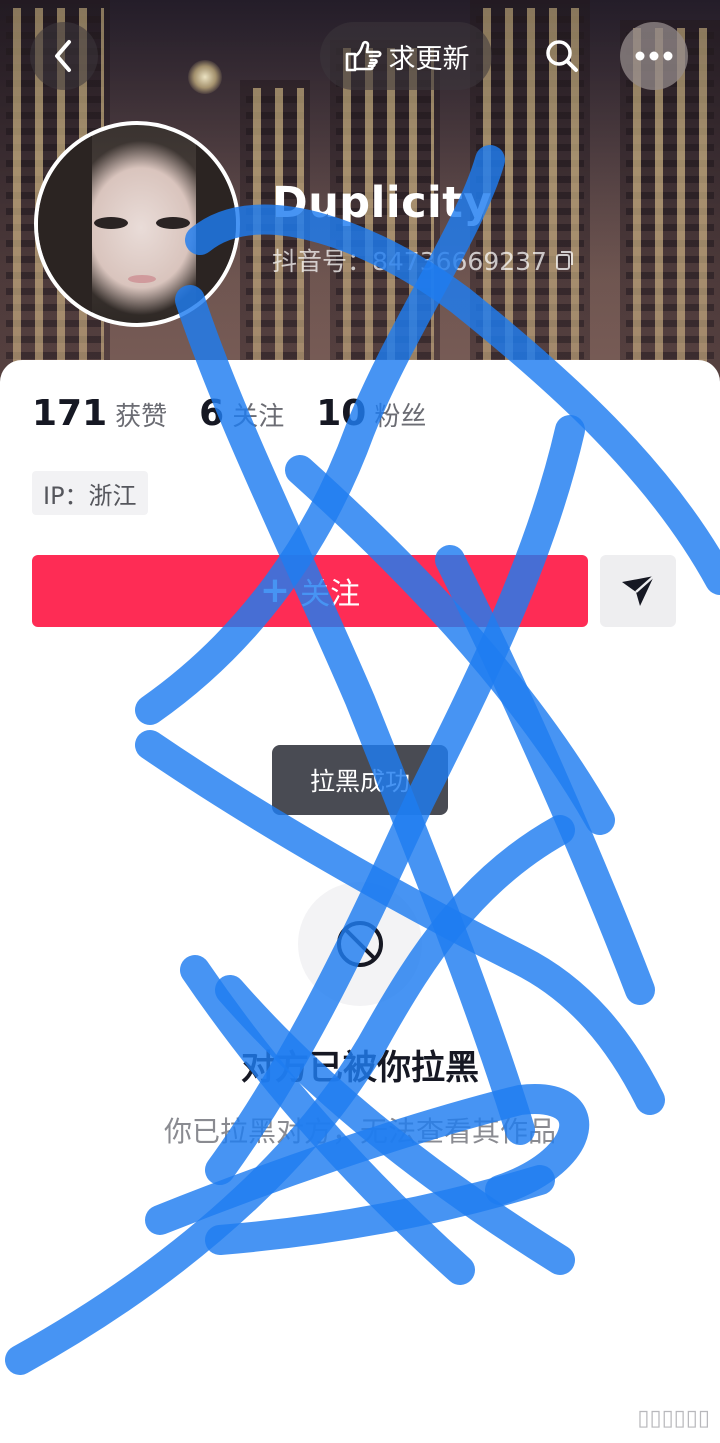 This screenshot has width=720, height=1443. Describe the element at coordinates (409, 261) in the screenshot. I see `douyin-id: 抖音号：84736669237` at that location.